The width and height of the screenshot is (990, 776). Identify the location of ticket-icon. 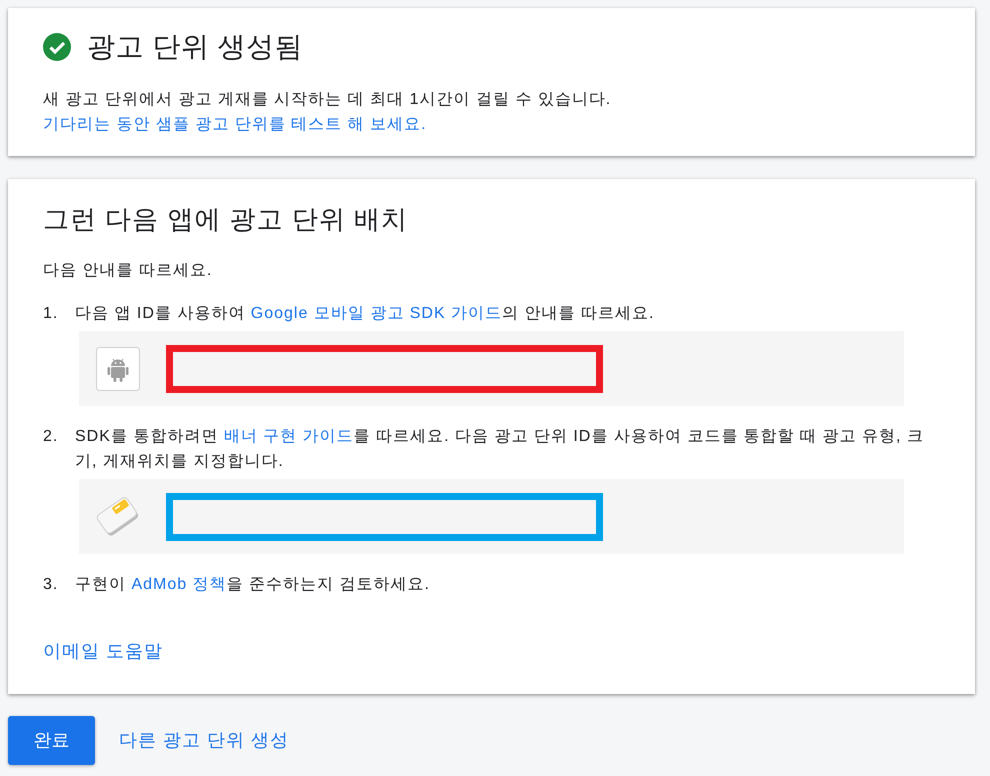
(118, 516).